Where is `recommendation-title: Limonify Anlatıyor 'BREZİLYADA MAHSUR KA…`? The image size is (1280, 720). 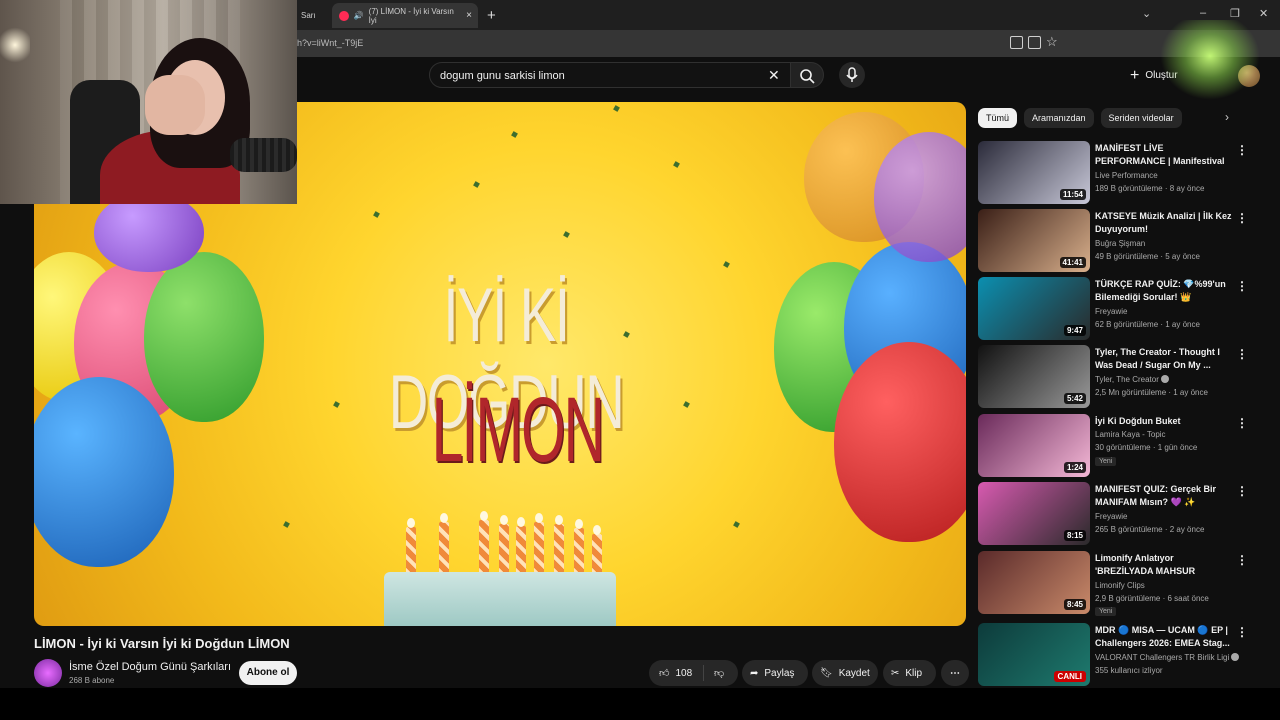
recommendation-title: Limonify Anlatıyor 'BREZİLYADA MAHSUR KA… is located at coordinates (1164, 565).